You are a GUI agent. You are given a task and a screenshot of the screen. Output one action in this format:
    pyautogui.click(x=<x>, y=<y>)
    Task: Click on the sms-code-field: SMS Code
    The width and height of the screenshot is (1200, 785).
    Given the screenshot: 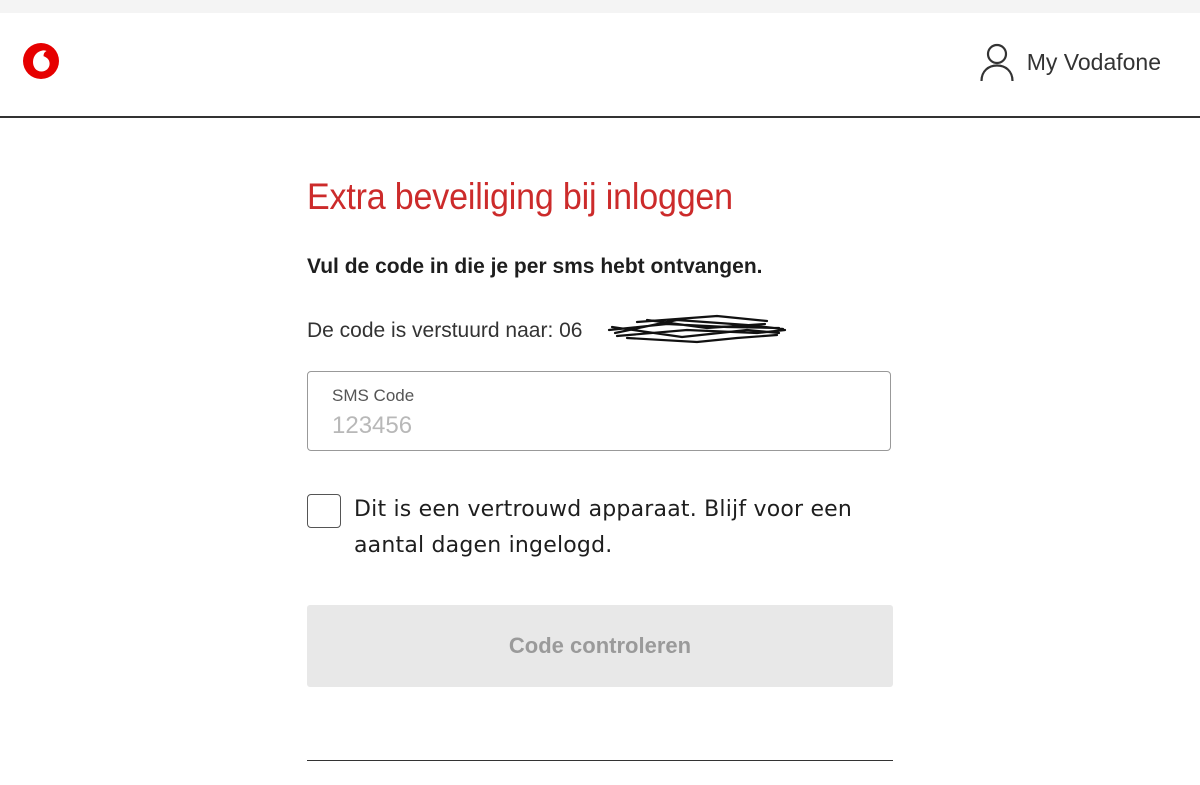 What is the action you would take?
    pyautogui.click(x=599, y=411)
    